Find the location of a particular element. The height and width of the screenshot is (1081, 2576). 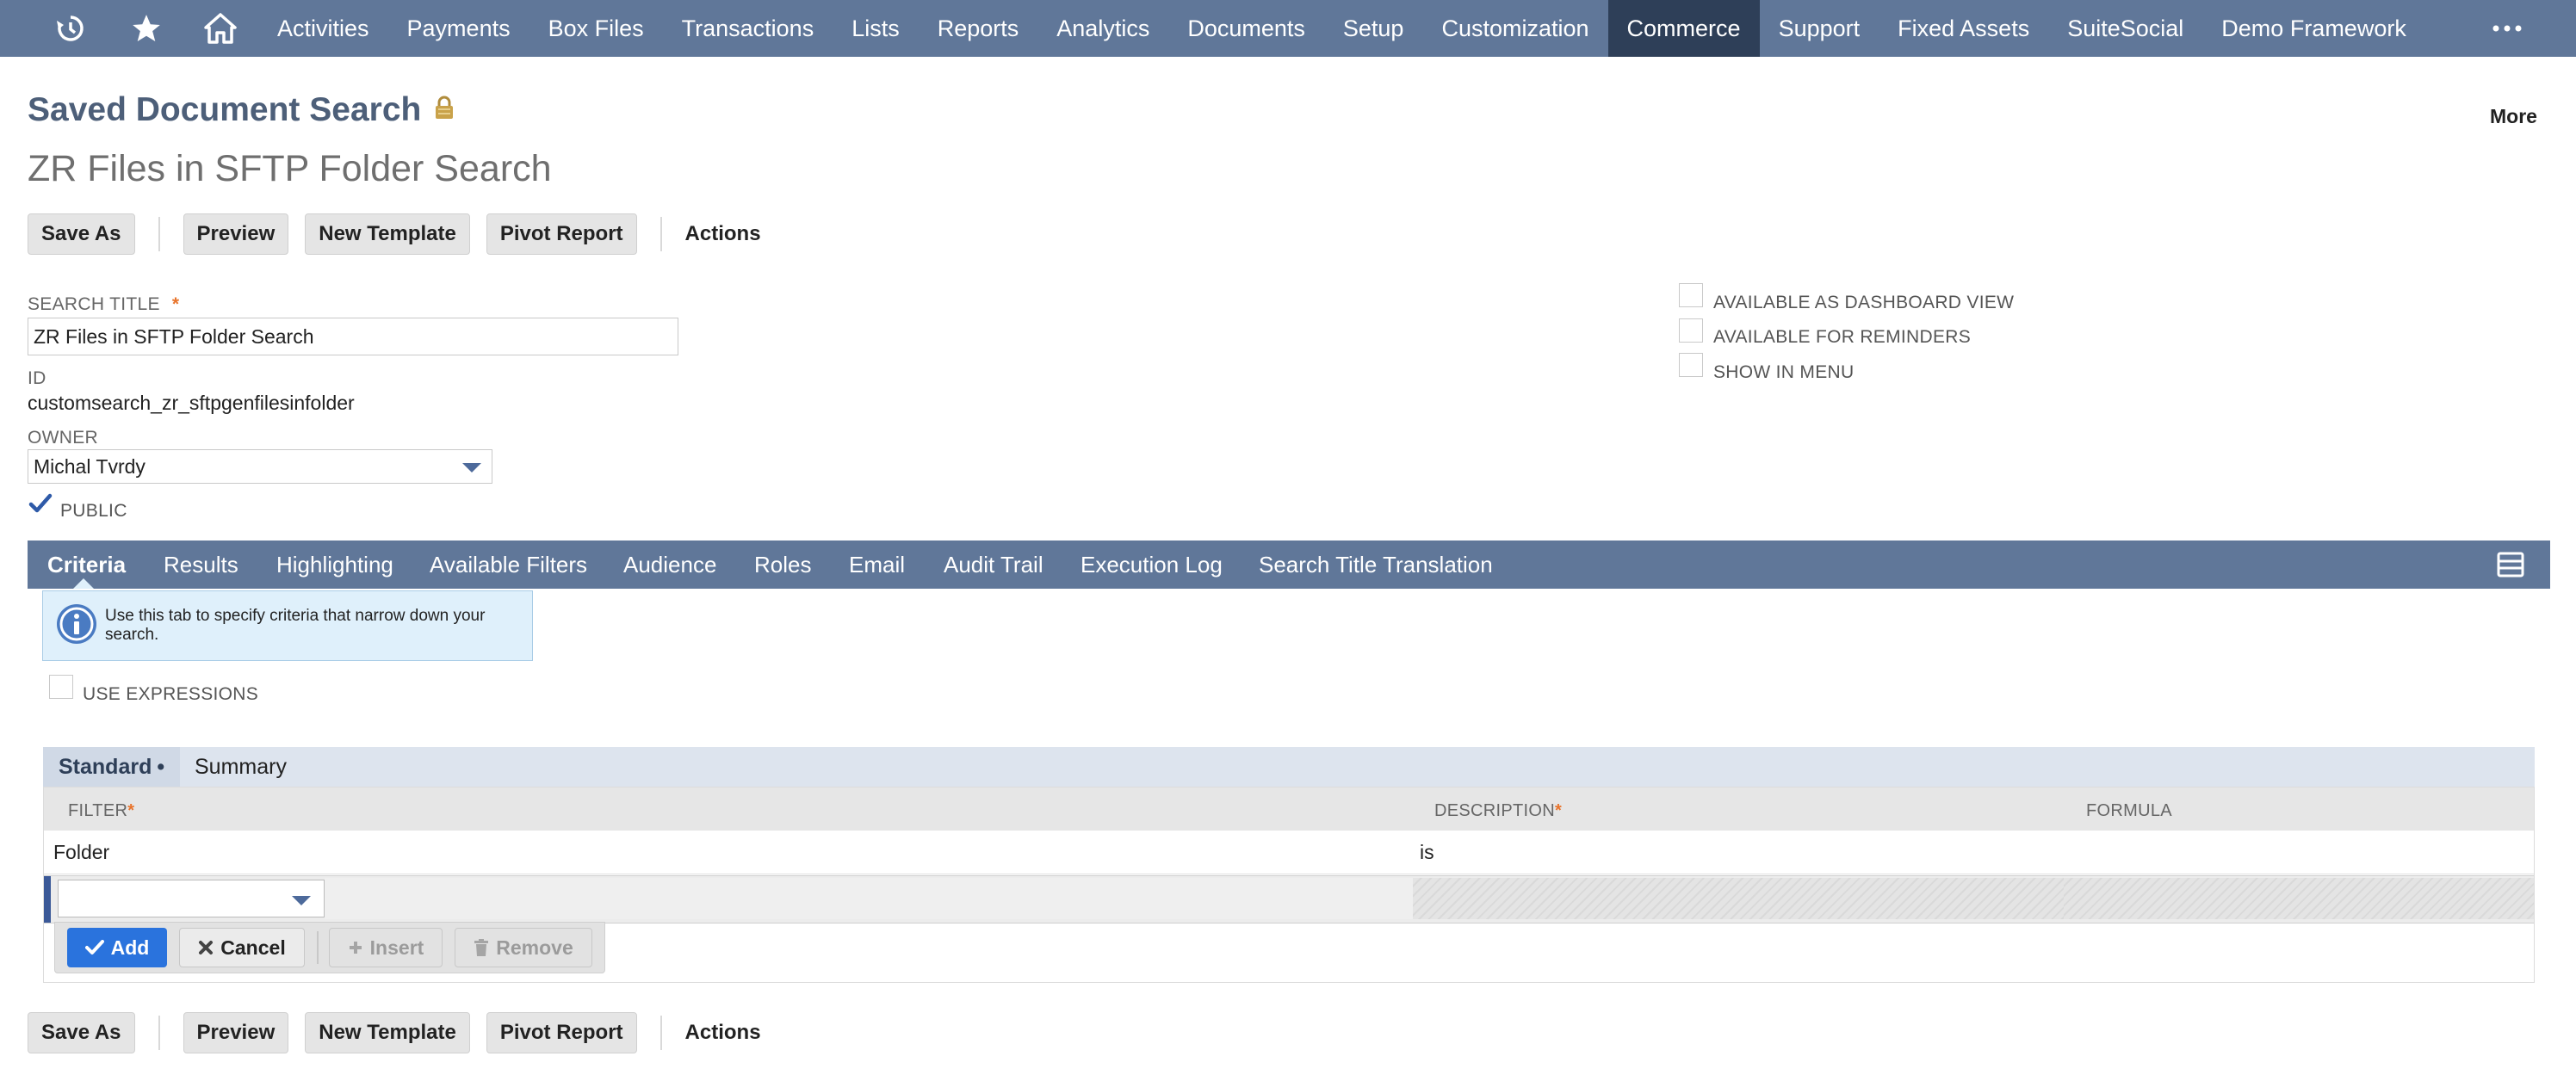

record-type-label: Saved Document Search is located at coordinates (225, 109).